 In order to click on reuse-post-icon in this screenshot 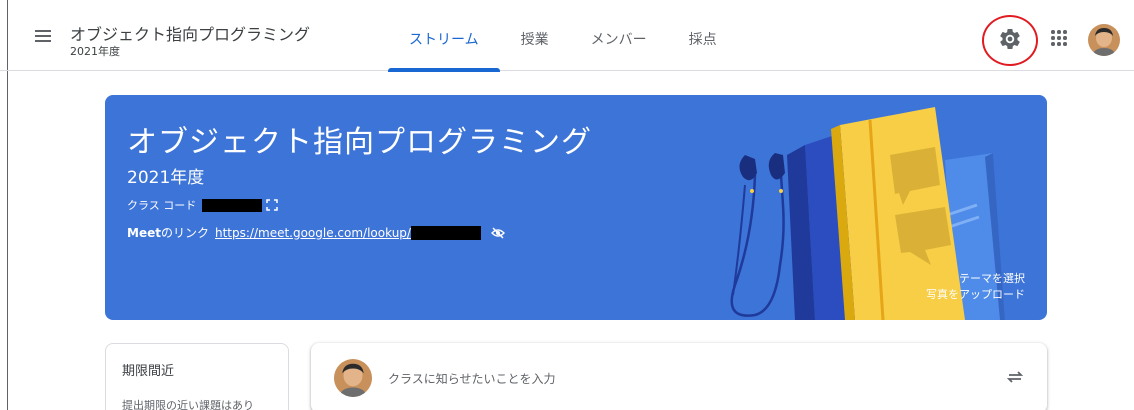, I will do `click(1015, 377)`.